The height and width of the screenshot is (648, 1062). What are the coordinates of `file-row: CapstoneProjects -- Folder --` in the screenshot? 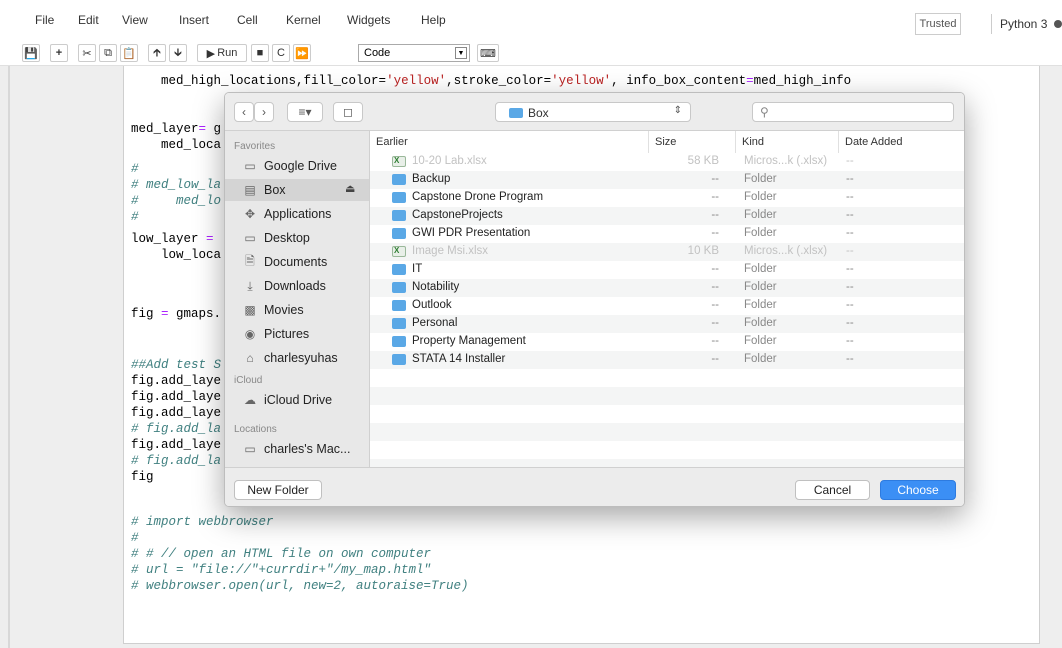 It's located at (667, 216).